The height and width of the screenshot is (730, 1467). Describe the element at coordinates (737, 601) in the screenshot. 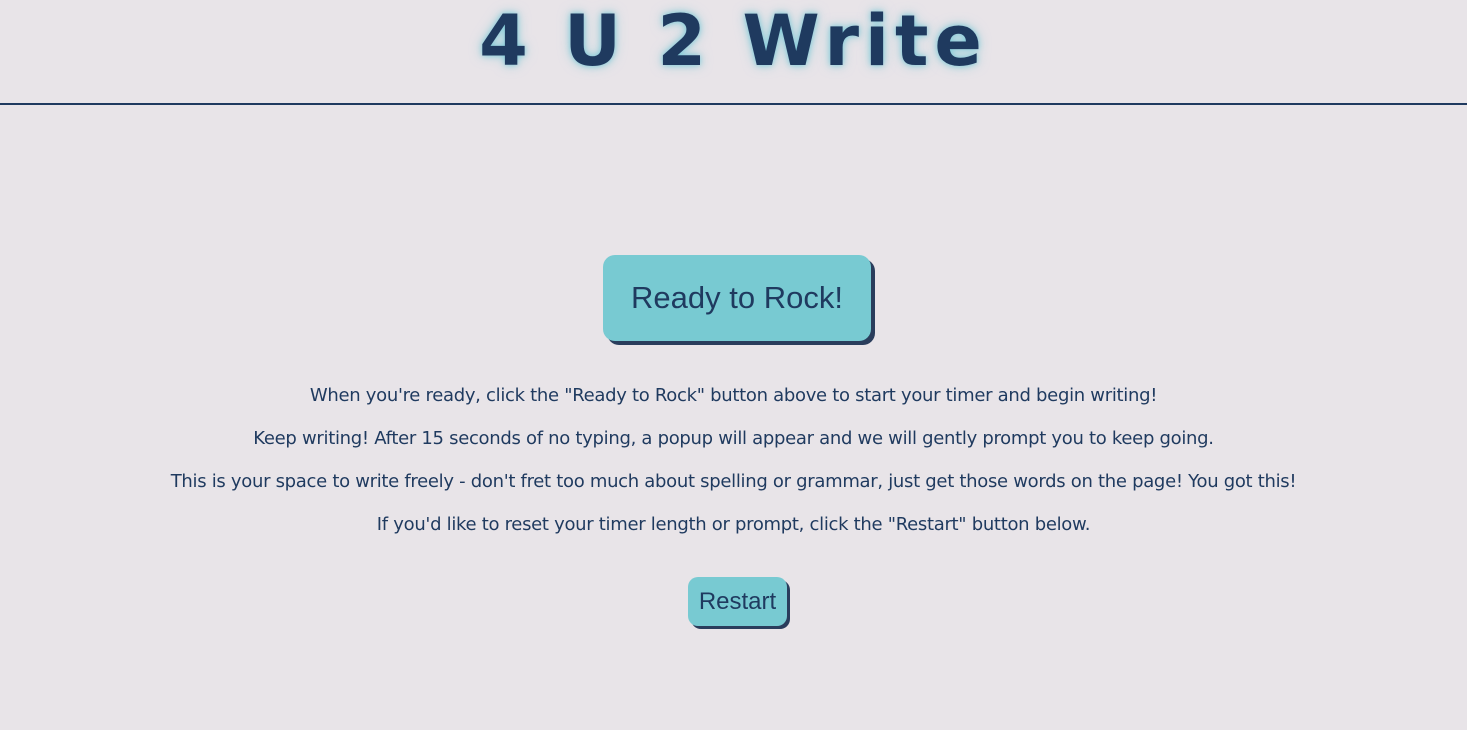

I see `restart-button: Restart` at that location.